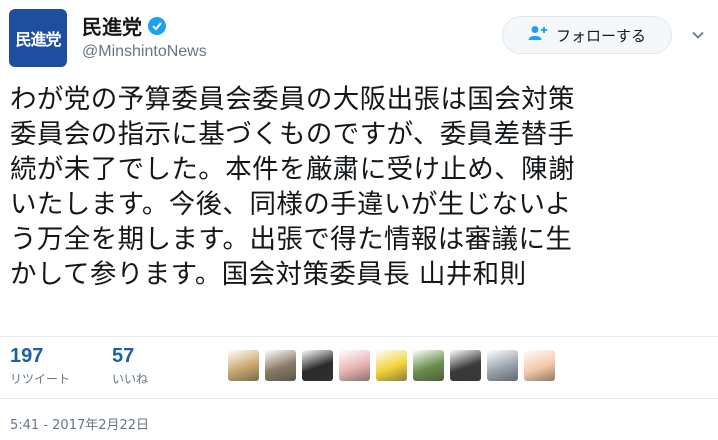 The height and width of the screenshot is (440, 718). What do you see at coordinates (268, 274) in the screenshot?
I see `tweet-line: かして参ります。国会対策委員長 山井和則` at bounding box center [268, 274].